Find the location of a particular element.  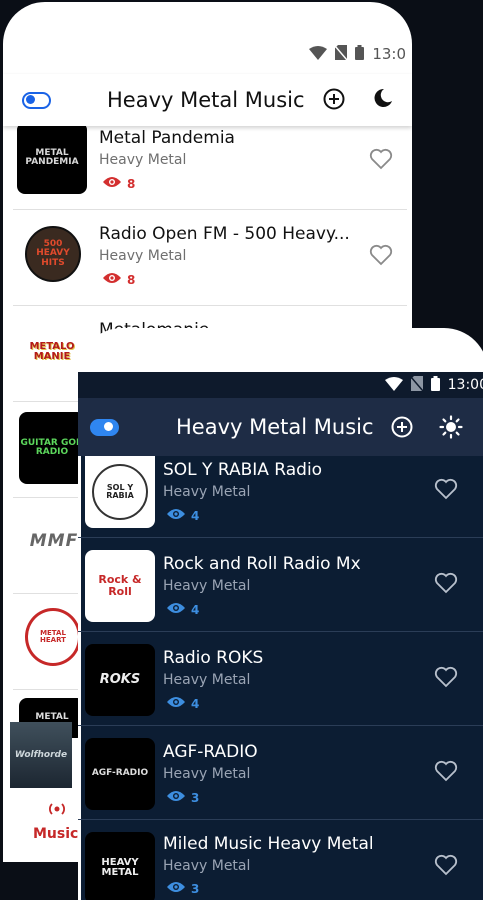

light-mode-sun-icon is located at coordinates (451, 429).